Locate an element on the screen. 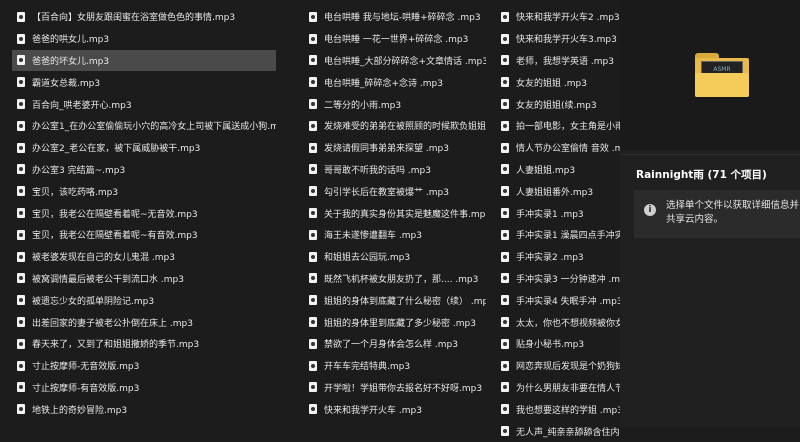  file-item: 勾引学长后在教室被爆艹 .mp3 is located at coordinates (395, 191).